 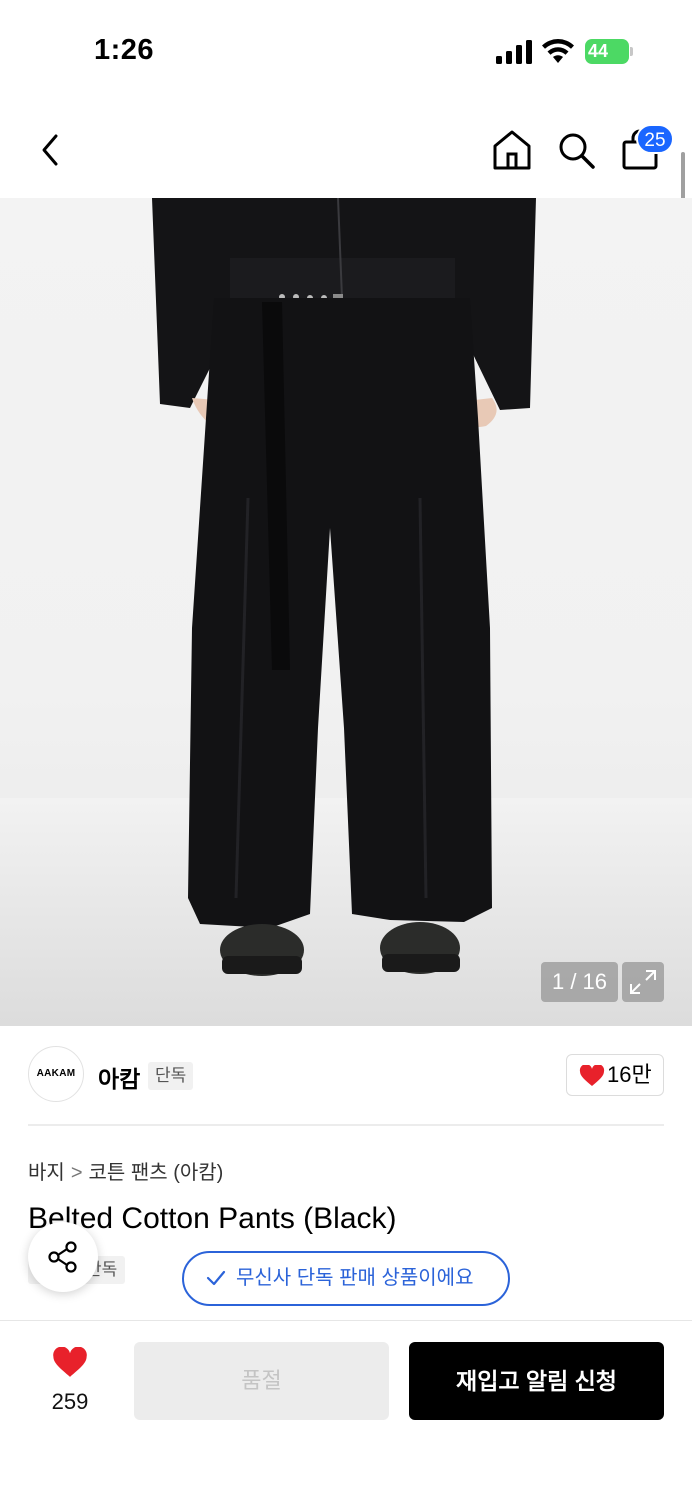 What do you see at coordinates (579, 982) in the screenshot?
I see `image-counter: 1 / 16` at bounding box center [579, 982].